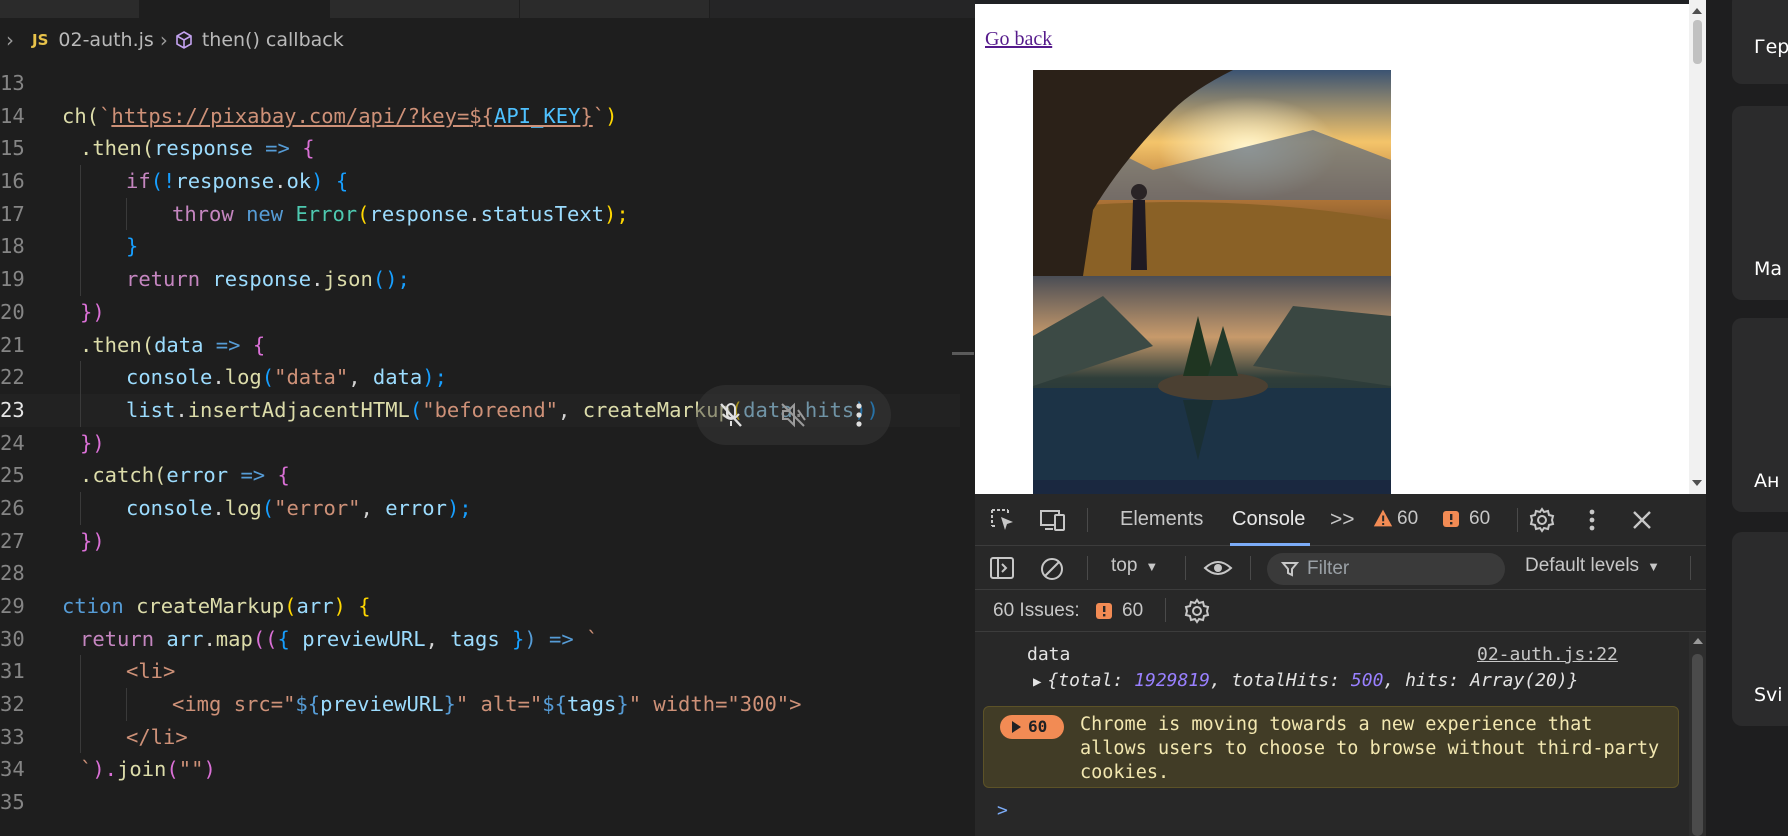 Image resolution: width=1788 pixels, height=836 pixels. Describe the element at coordinates (12, 606) in the screenshot. I see `line-number: 29` at that location.